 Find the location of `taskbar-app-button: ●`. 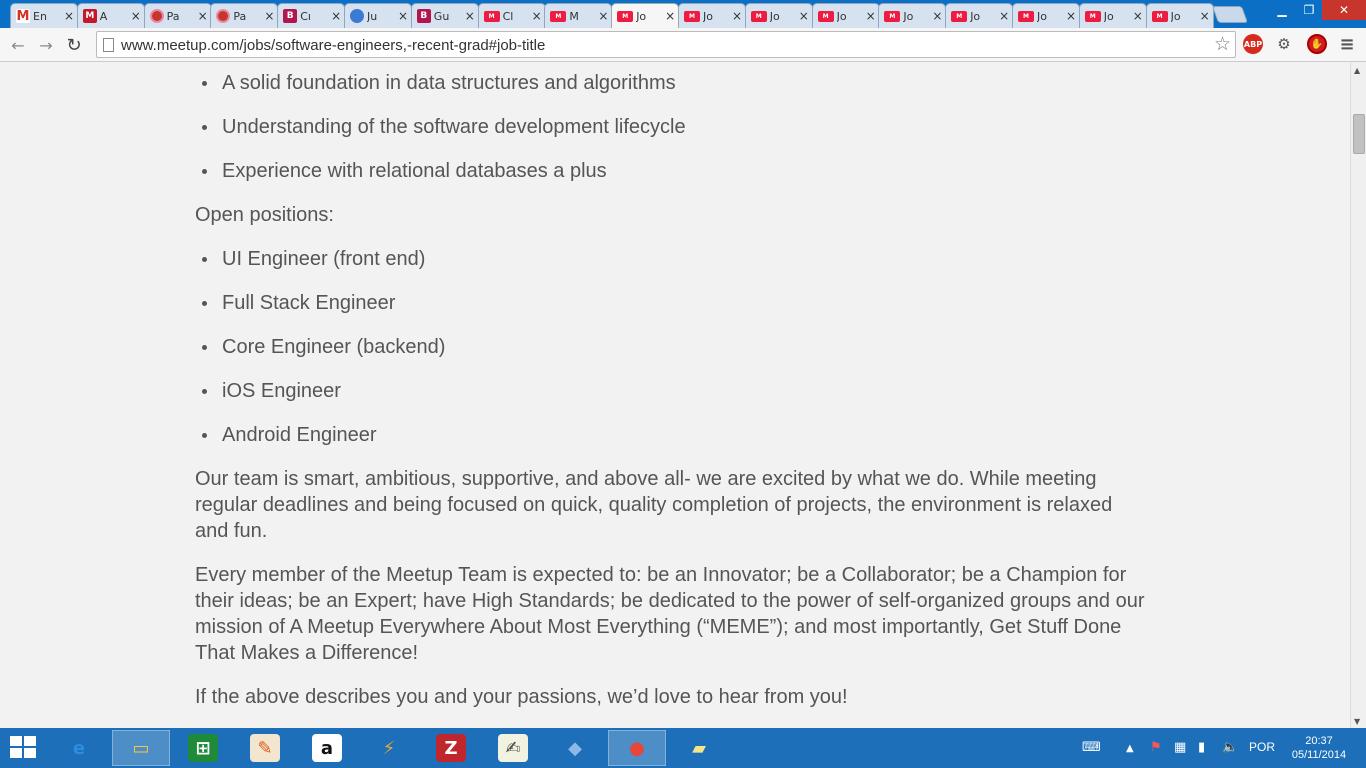

taskbar-app-button: ● is located at coordinates (637, 748).